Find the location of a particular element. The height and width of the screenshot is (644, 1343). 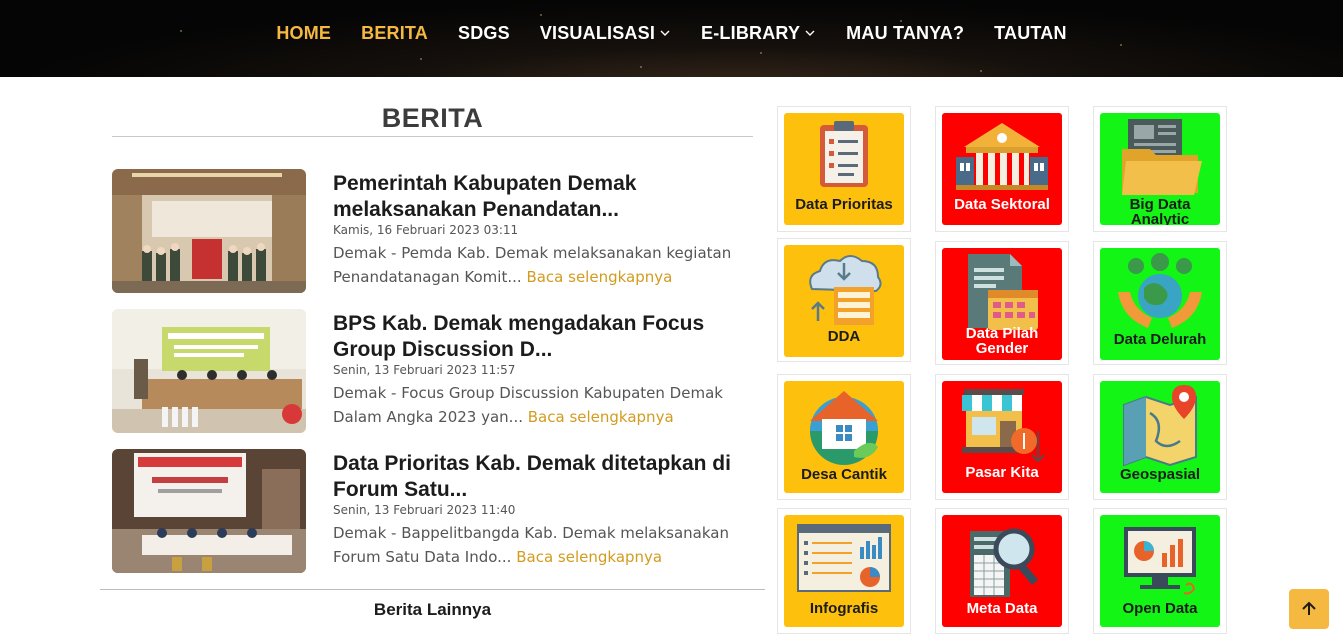

nav-tautan: TAUTAN is located at coordinates (1030, 33).